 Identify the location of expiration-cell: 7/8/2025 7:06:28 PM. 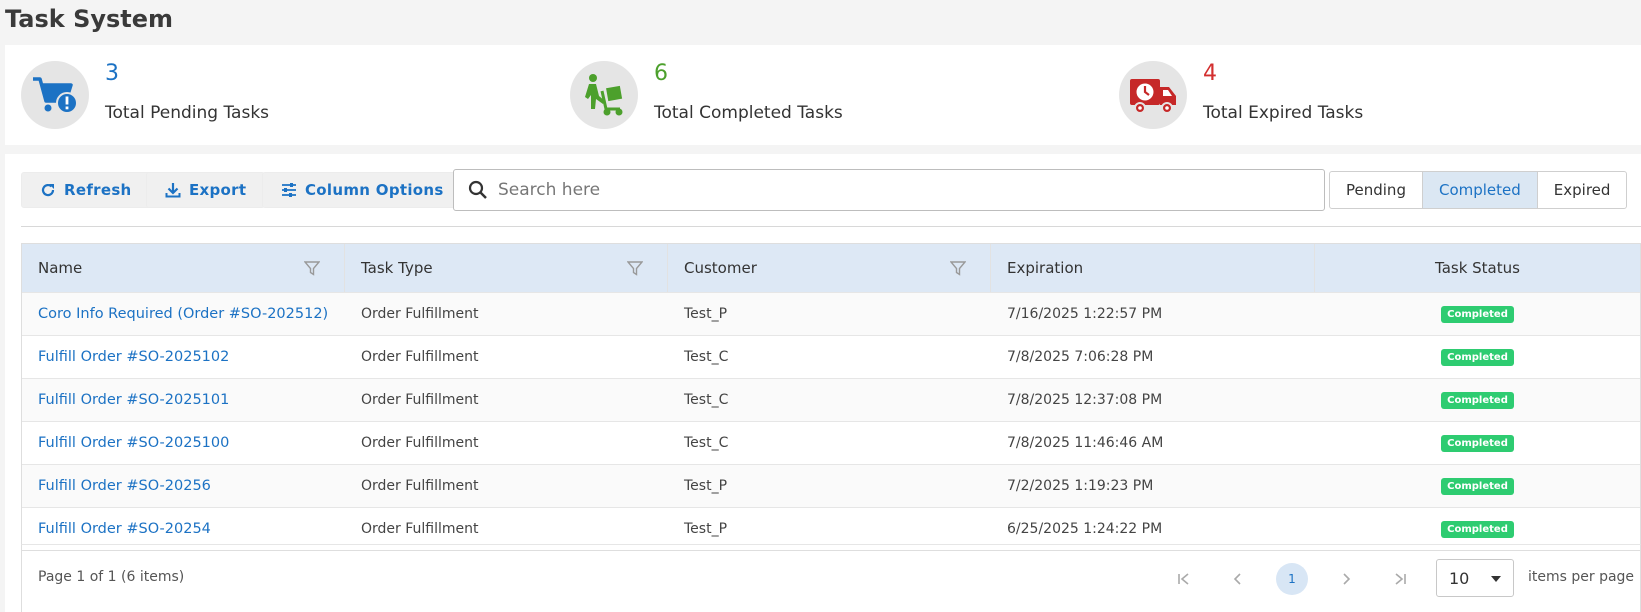
(1080, 357).